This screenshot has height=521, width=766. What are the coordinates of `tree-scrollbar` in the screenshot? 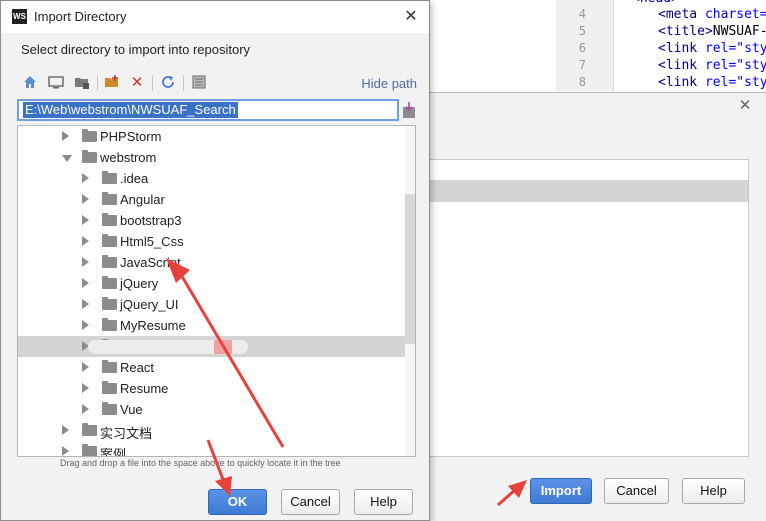 It's located at (410, 291).